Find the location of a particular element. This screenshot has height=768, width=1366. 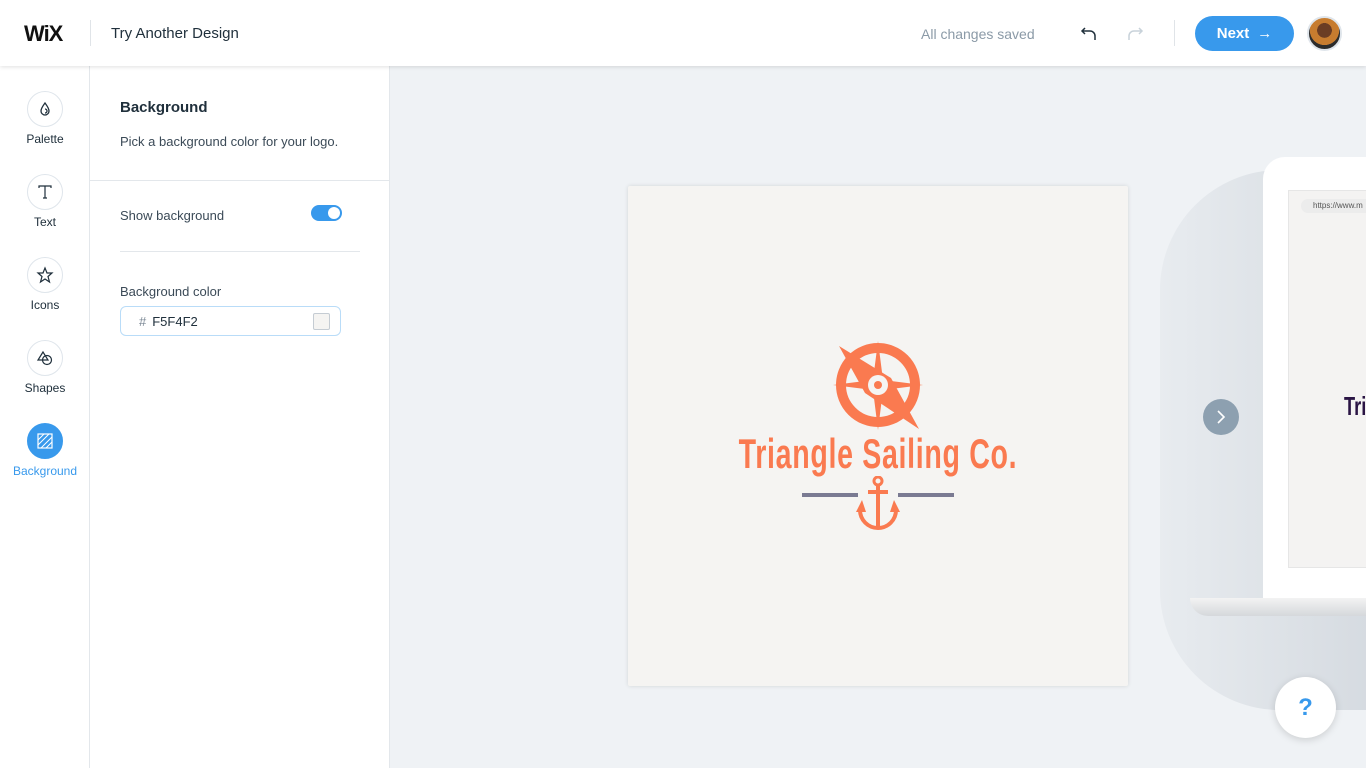

drop-icon is located at coordinates (45, 108).